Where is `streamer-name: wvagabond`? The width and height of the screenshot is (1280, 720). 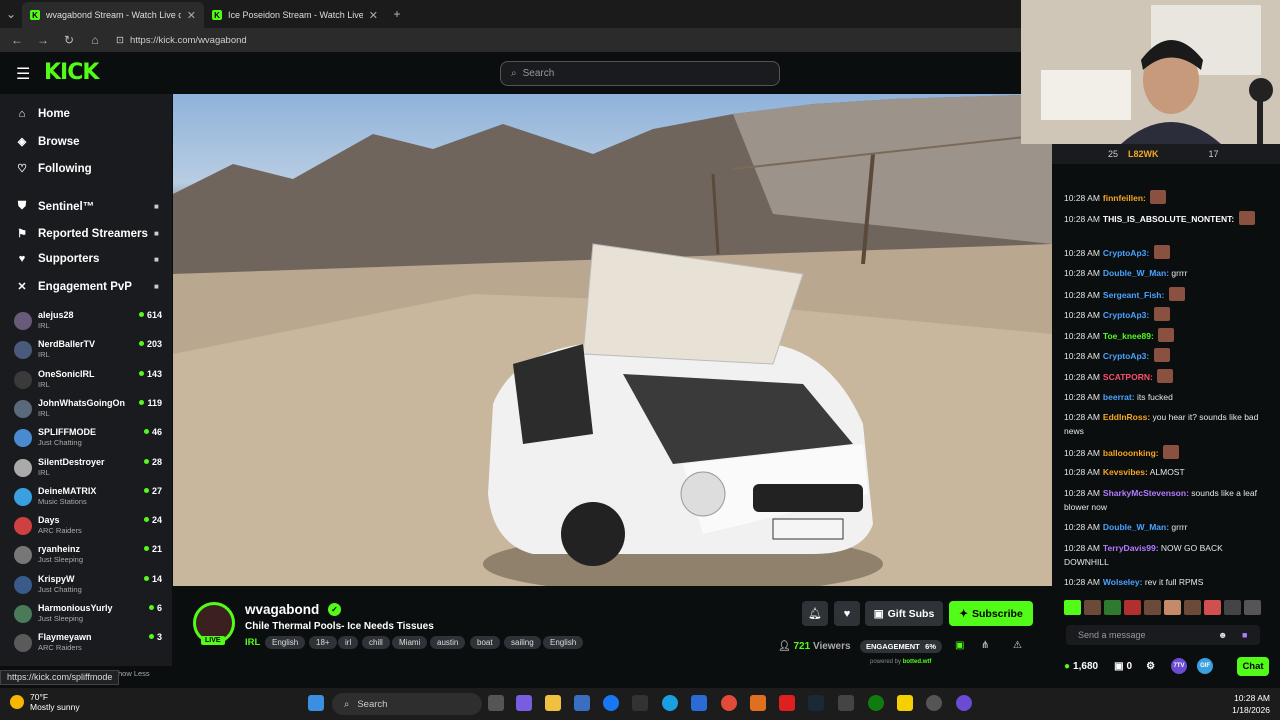 streamer-name: wvagabond is located at coordinates (282, 609).